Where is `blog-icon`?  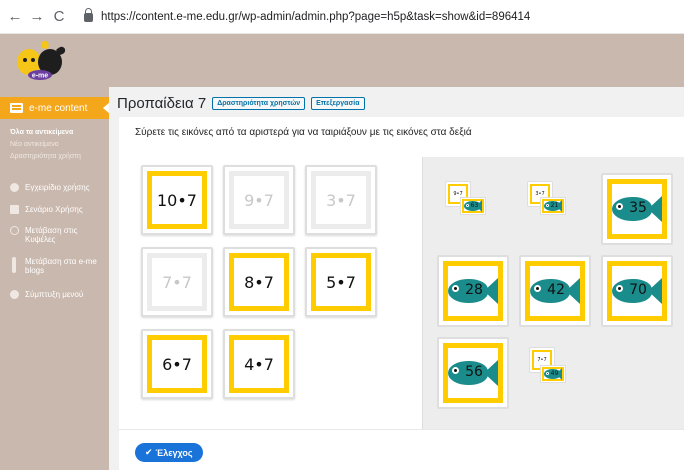
blog-icon is located at coordinates (14, 265).